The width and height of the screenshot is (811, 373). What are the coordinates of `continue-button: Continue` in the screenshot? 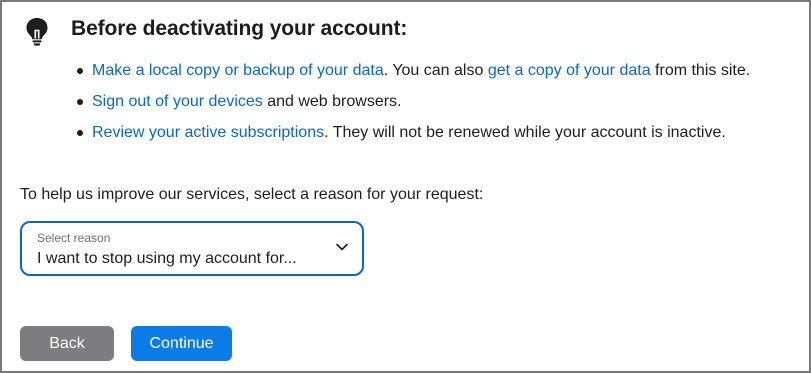 It's located at (181, 343).